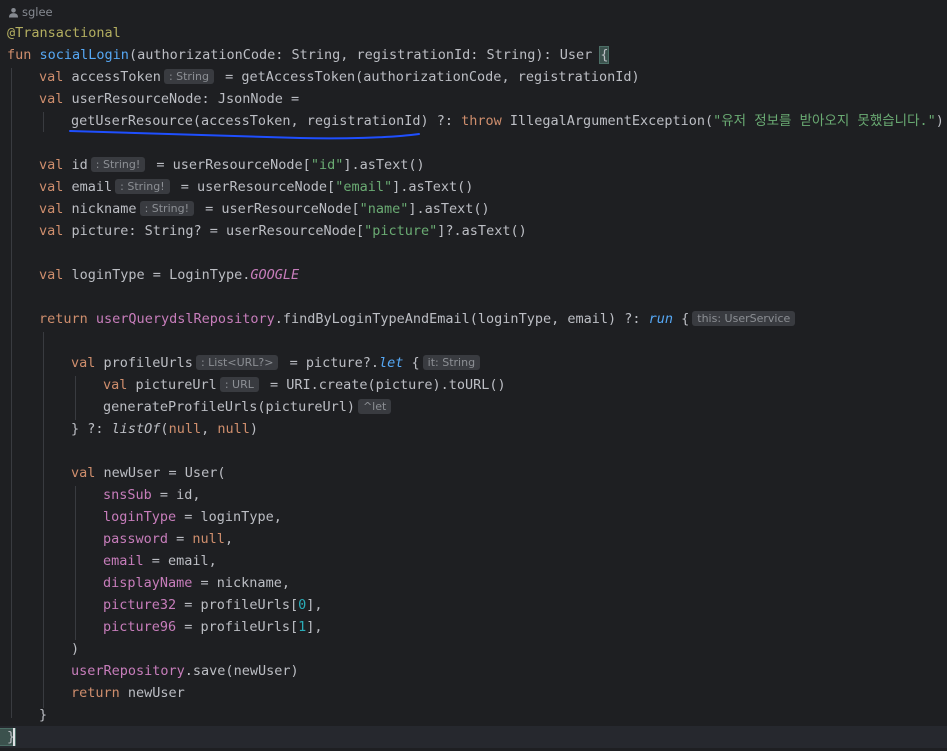  What do you see at coordinates (140, 627) in the screenshot?
I see `named-argument: picture96` at bounding box center [140, 627].